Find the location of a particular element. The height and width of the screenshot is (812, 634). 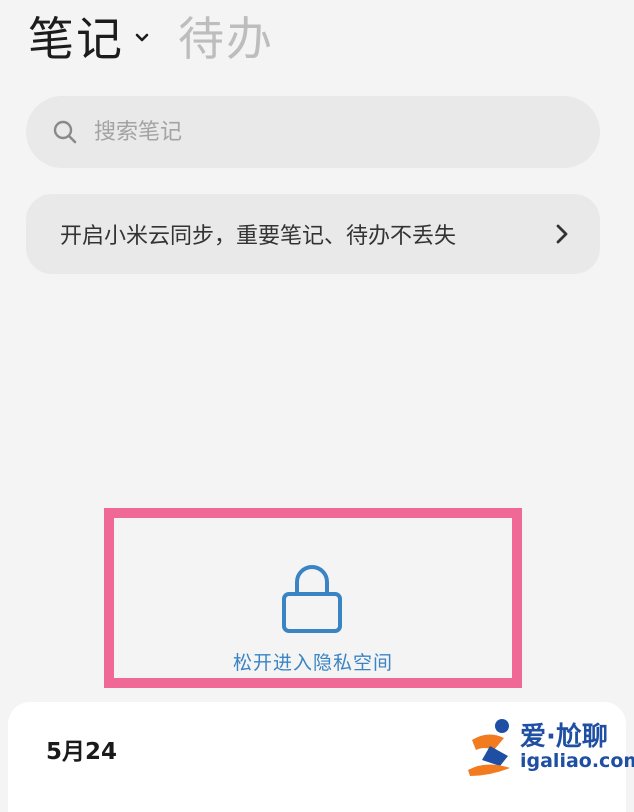

search-bar is located at coordinates (313, 132).